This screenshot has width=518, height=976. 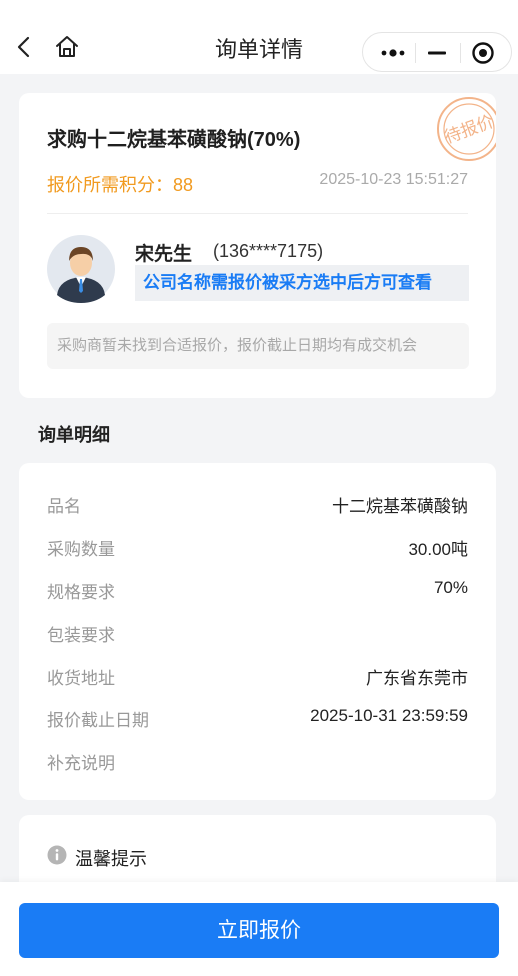 What do you see at coordinates (257, 213) in the screenshot?
I see `divider` at bounding box center [257, 213].